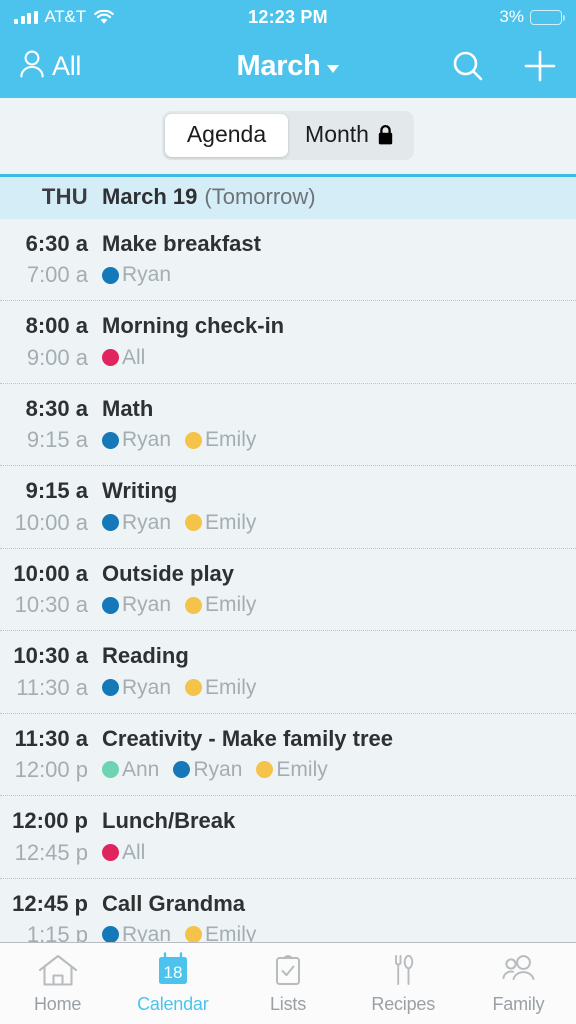 This screenshot has width=576, height=1024. What do you see at coordinates (147, 522) in the screenshot?
I see `attendee-name: Ryan` at bounding box center [147, 522].